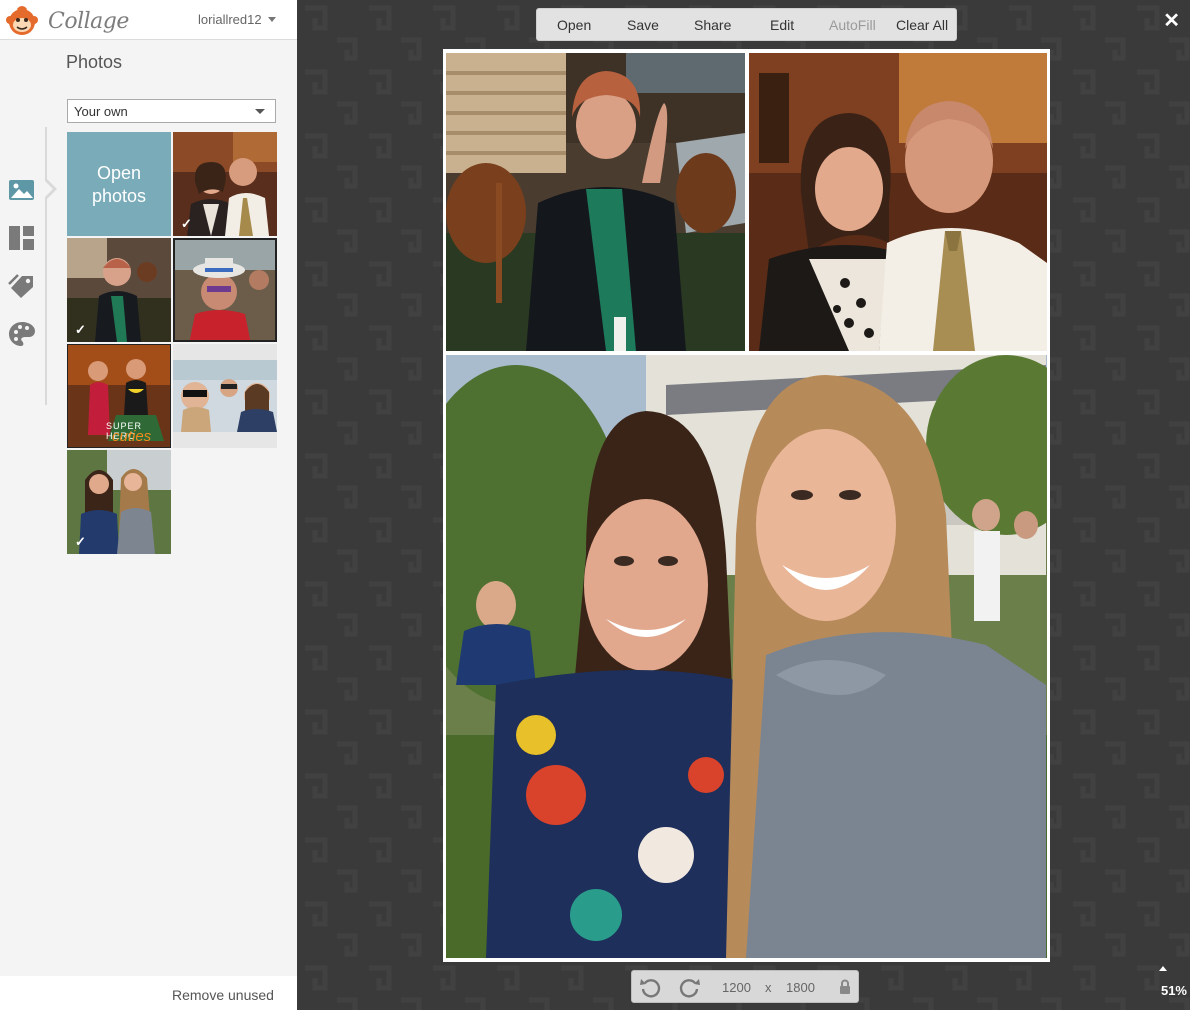  I want to click on photo-source-select: Your own, so click(171, 111).